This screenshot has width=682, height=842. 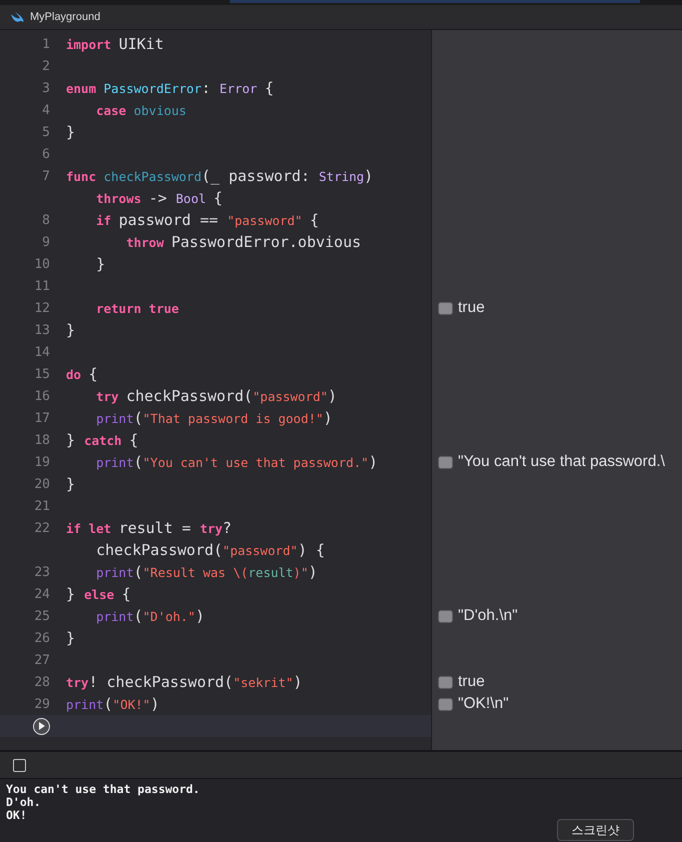 What do you see at coordinates (102, 440) in the screenshot?
I see `code-line: } catch {` at bounding box center [102, 440].